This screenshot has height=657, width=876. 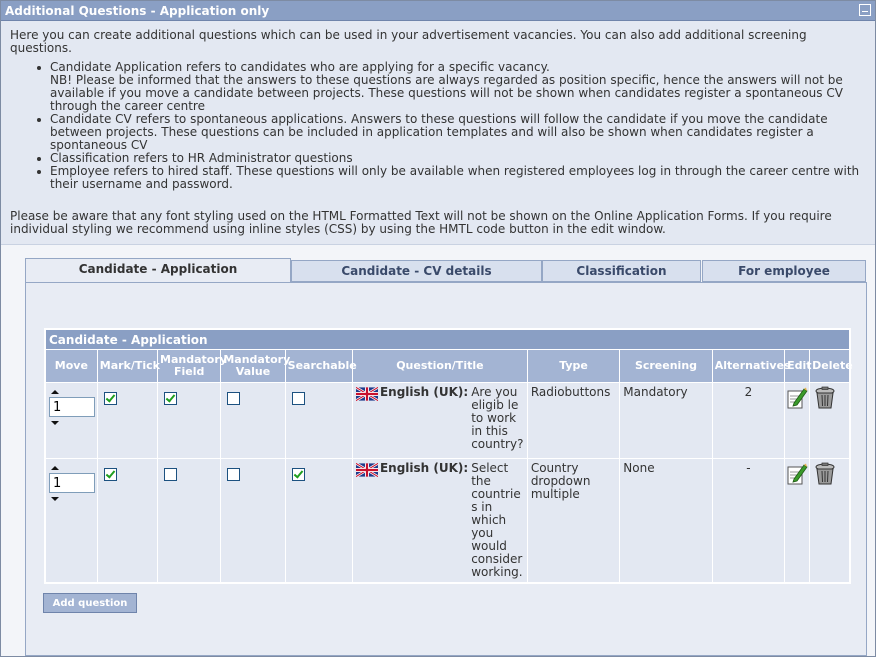 What do you see at coordinates (751, 366) in the screenshot?
I see `column-header-alternatives: Alternatives` at bounding box center [751, 366].